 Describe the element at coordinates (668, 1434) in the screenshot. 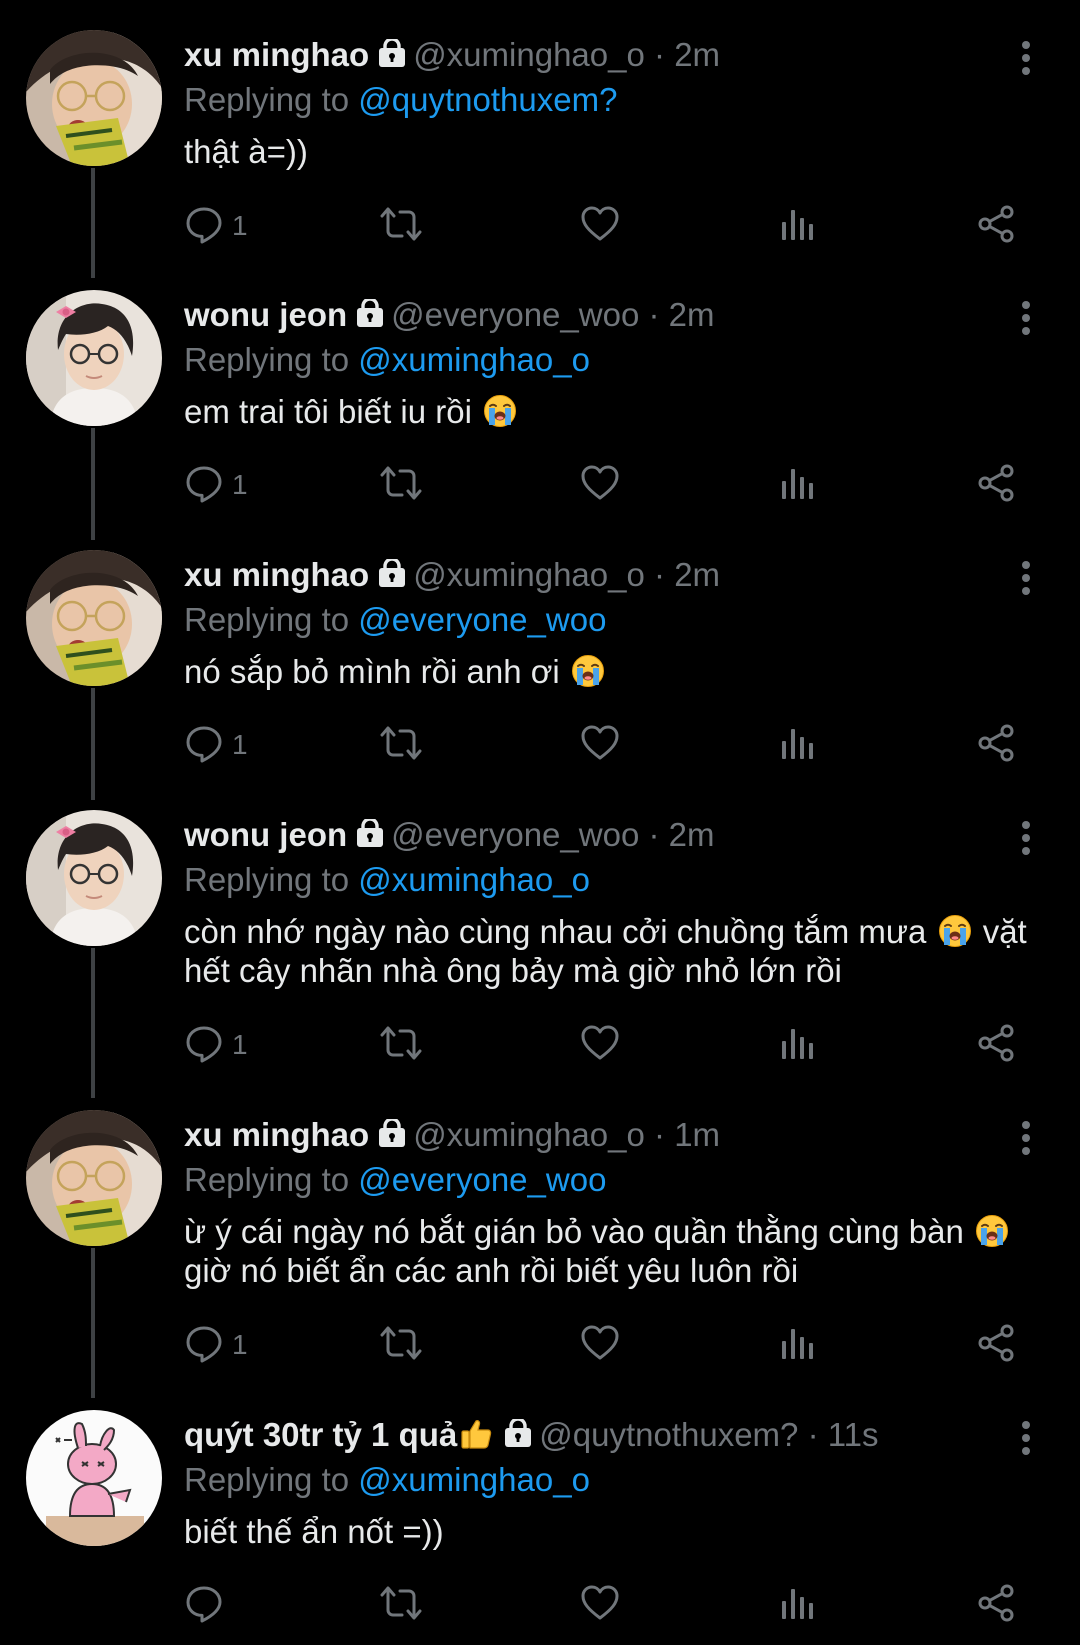

I see `handle: @quytnothuxem?` at that location.